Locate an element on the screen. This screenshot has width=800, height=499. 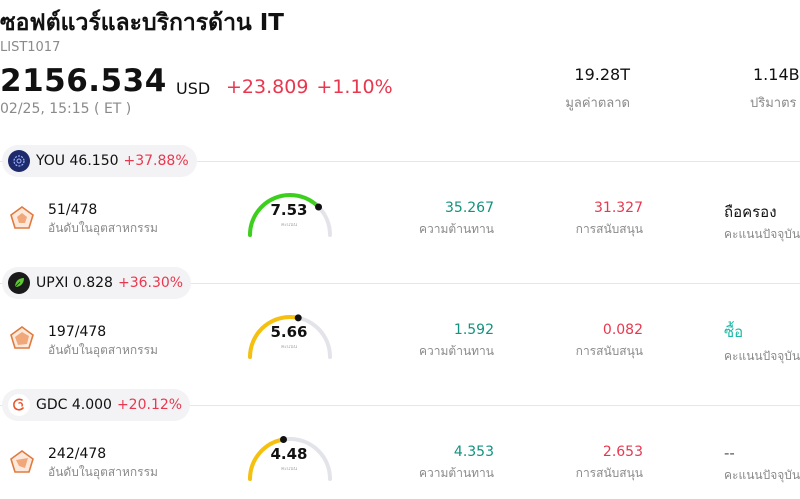
support-value: 2.653 is located at coordinates (622, 452).